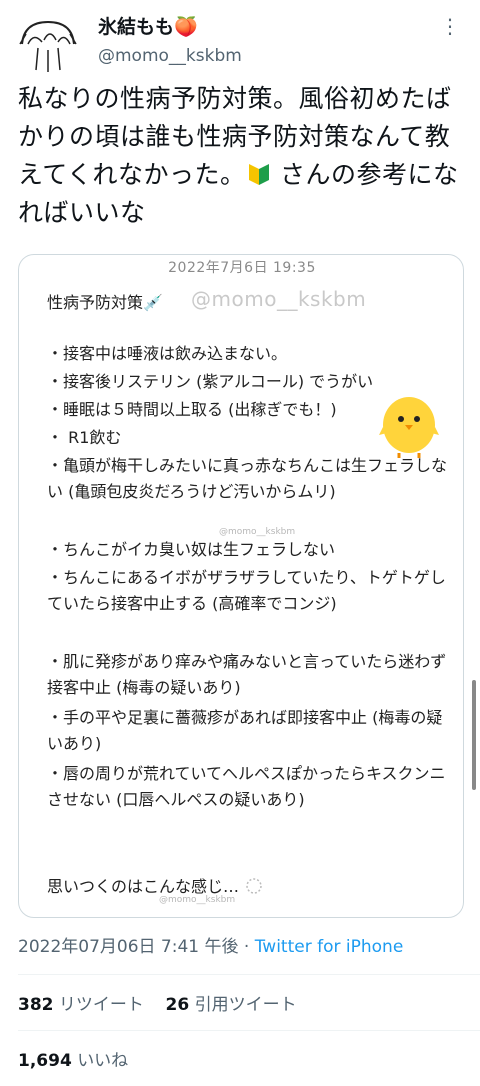 The image size is (480, 1086). What do you see at coordinates (245, 1005) in the screenshot?
I see `quotes-label: 引用ツイート` at bounding box center [245, 1005].